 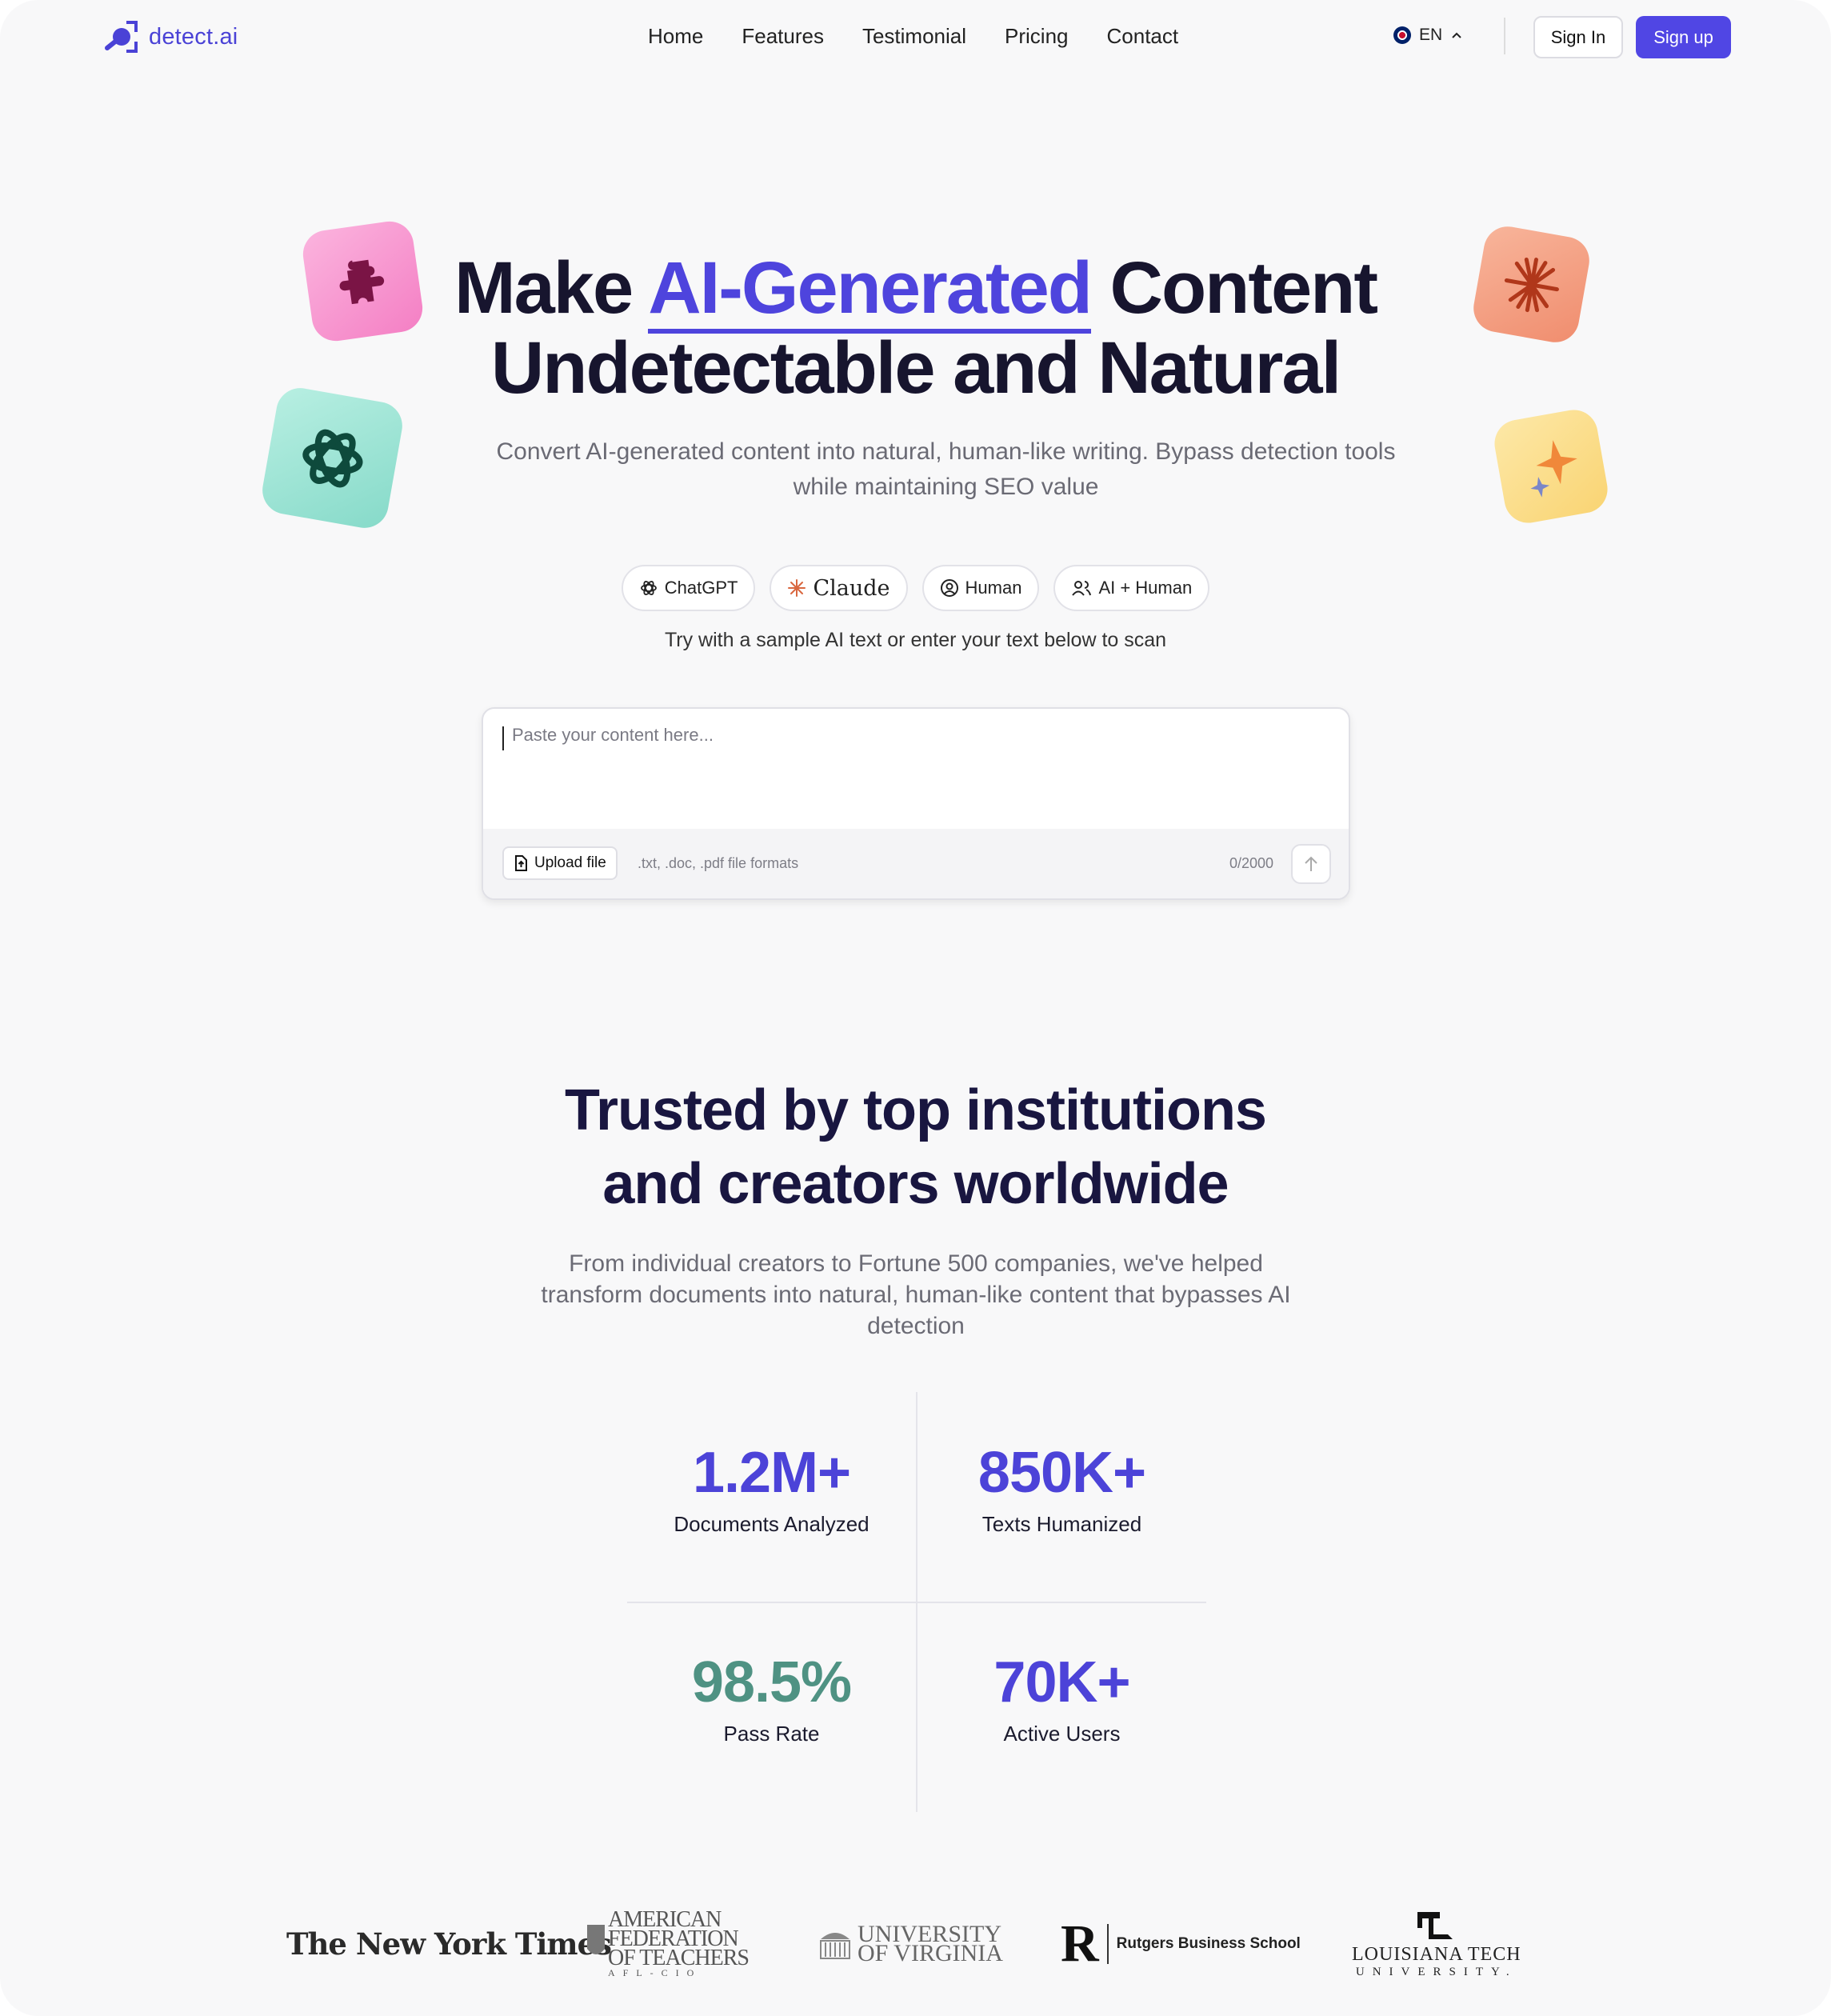 I want to click on chip-label: Claude, so click(x=851, y=588).